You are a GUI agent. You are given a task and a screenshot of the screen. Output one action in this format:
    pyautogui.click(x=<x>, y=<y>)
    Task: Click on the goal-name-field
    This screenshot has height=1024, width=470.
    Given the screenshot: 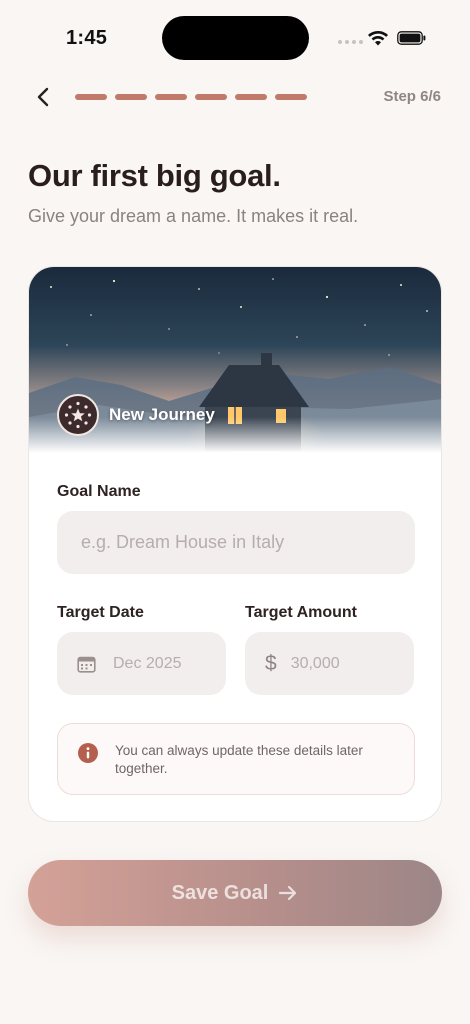 What is the action you would take?
    pyautogui.click(x=236, y=542)
    